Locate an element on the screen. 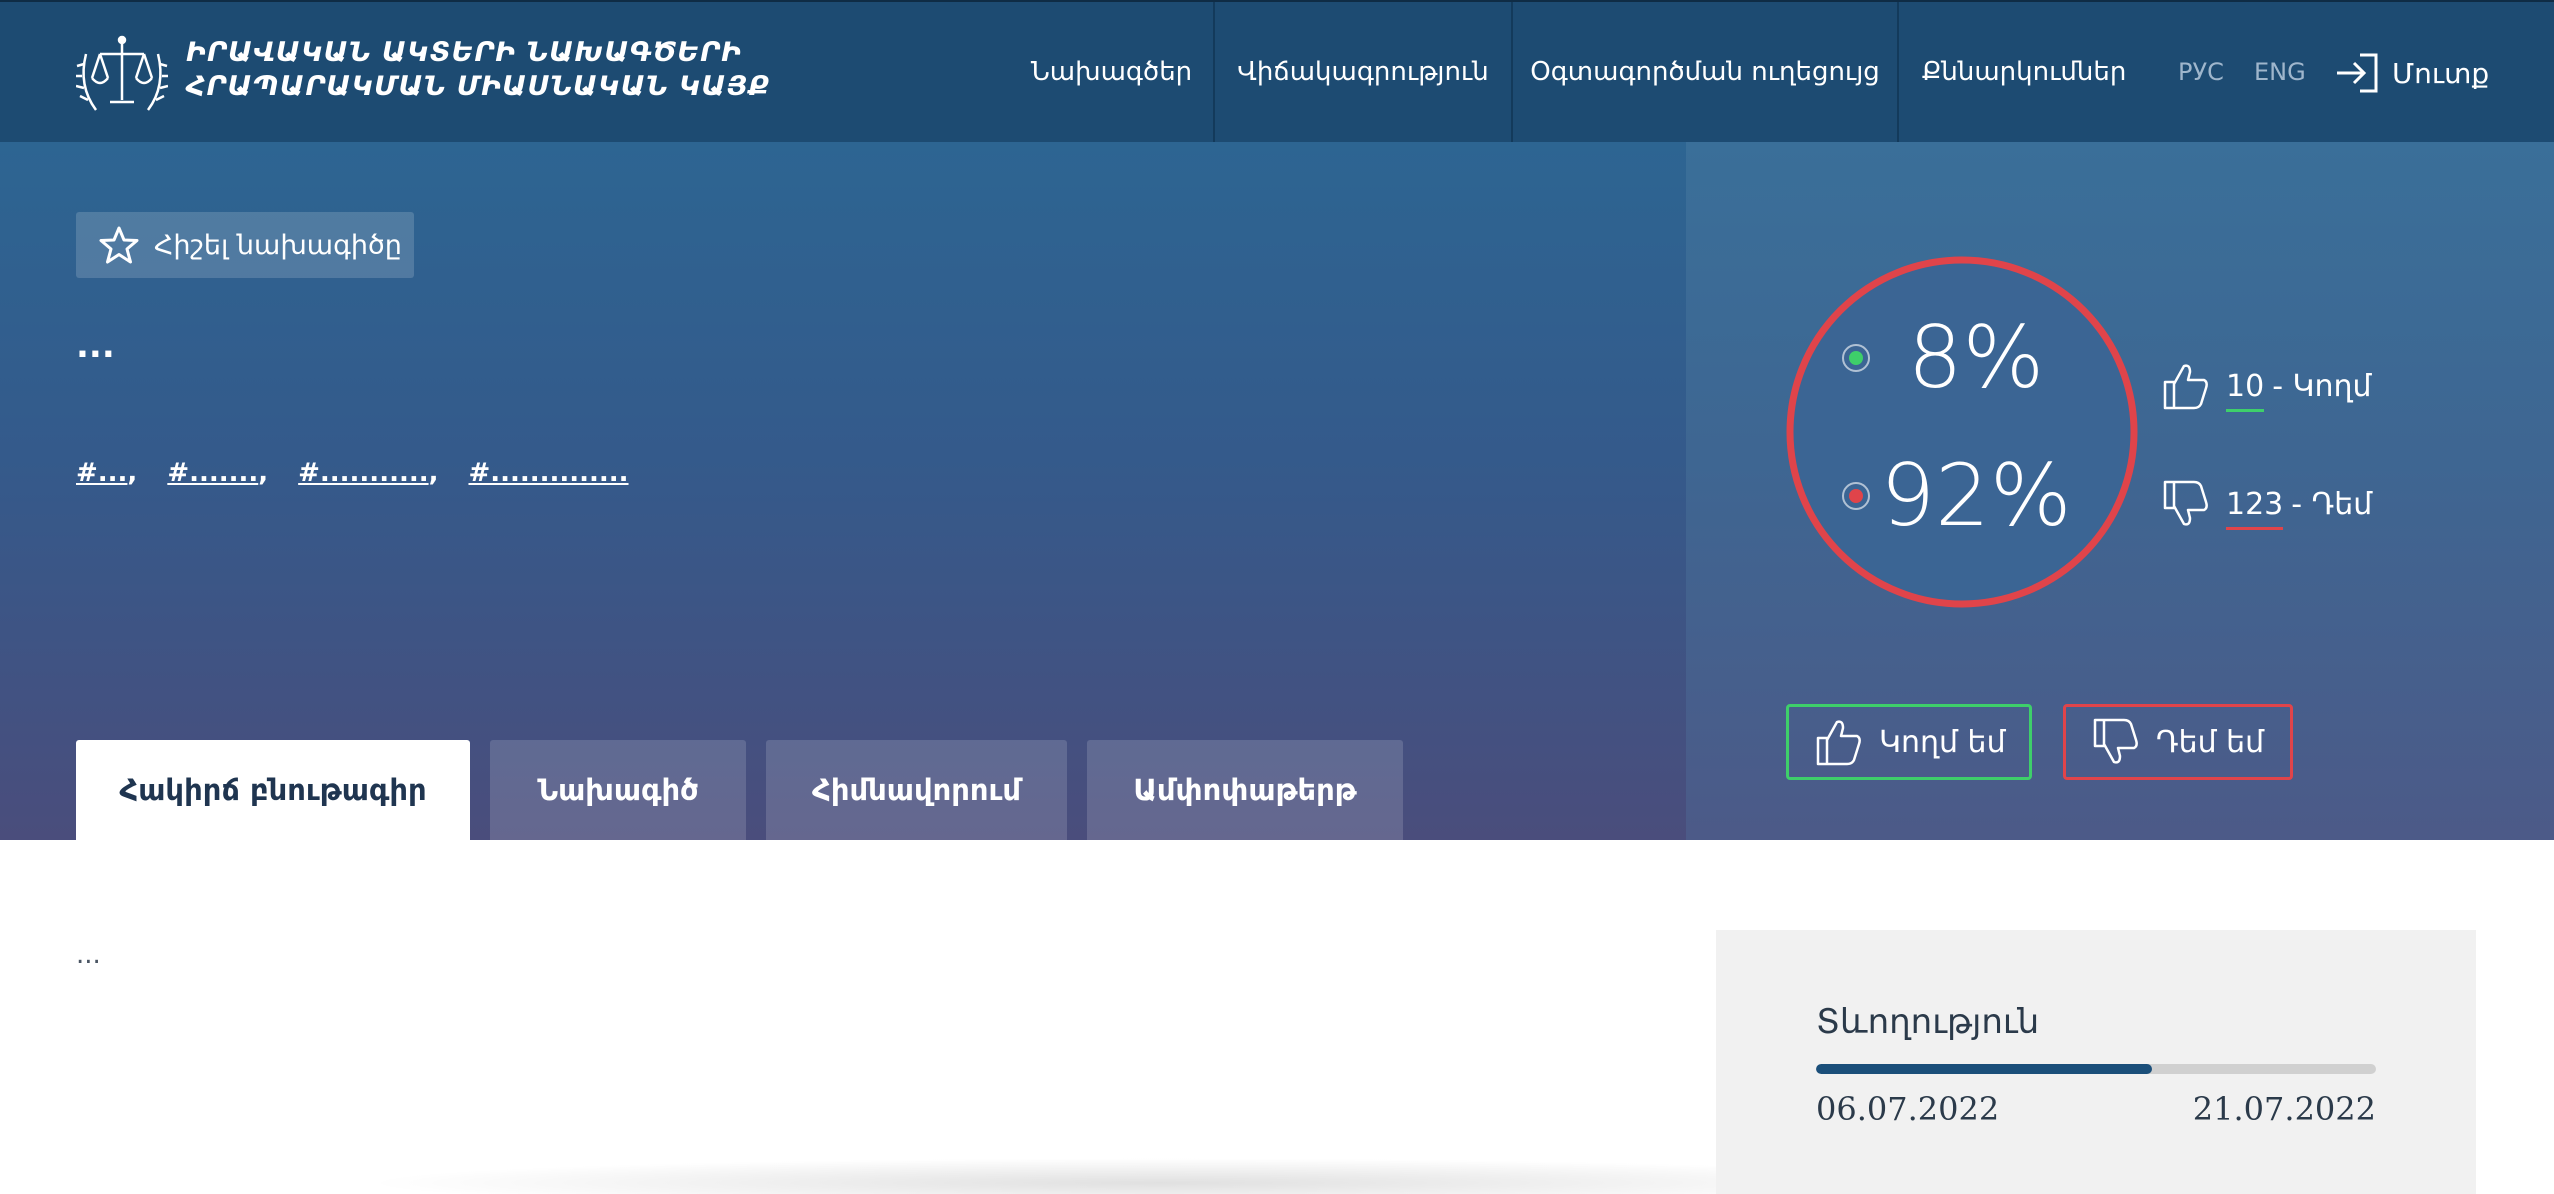  against-count-label: - Դեմ is located at coordinates (2332, 504).